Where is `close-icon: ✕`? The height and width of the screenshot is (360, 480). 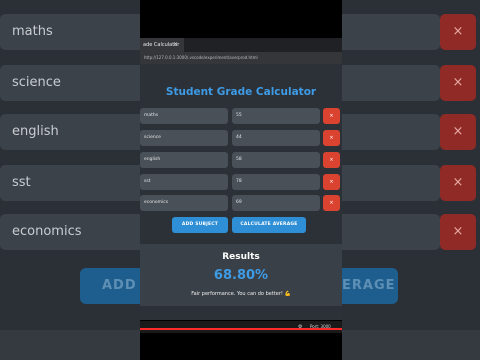 close-icon: ✕ is located at coordinates (175, 45).